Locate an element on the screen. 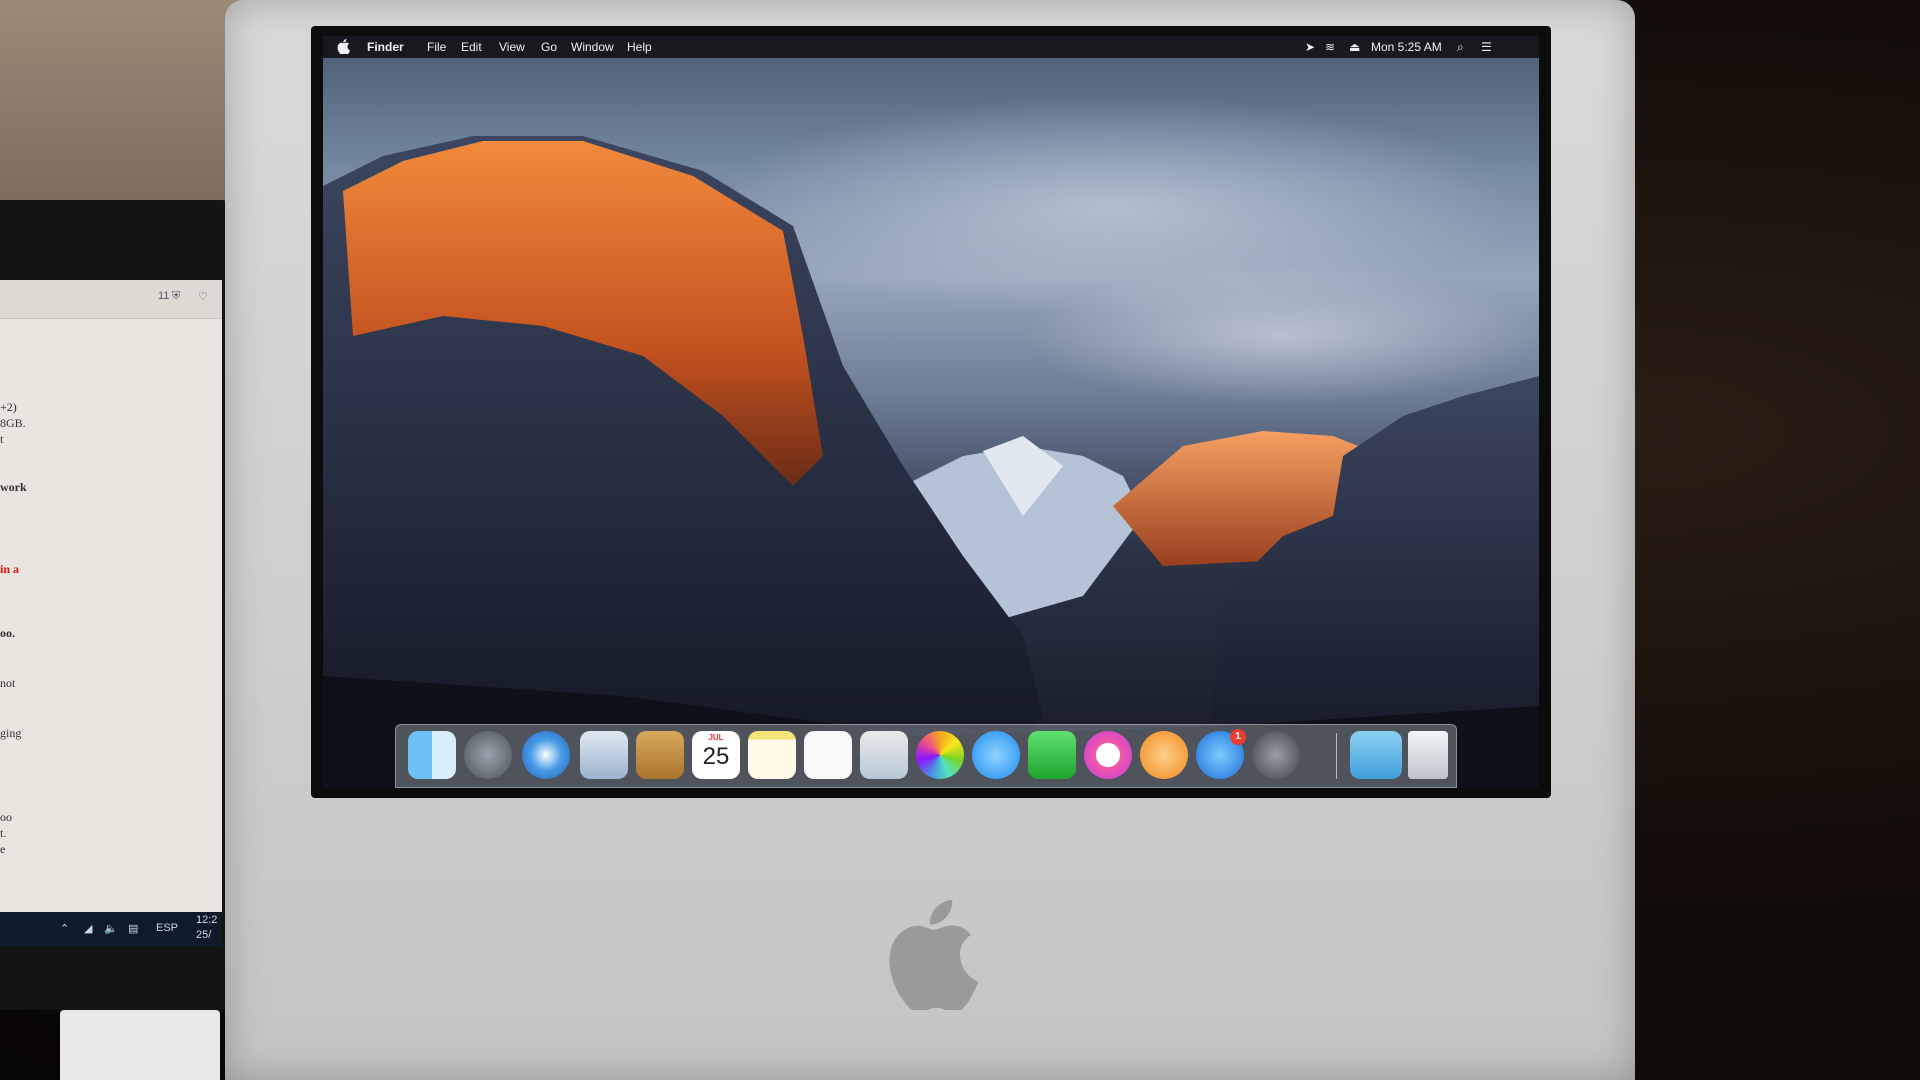 The width and height of the screenshot is (1920, 1080). language-indicator: ESP is located at coordinates (167, 928).